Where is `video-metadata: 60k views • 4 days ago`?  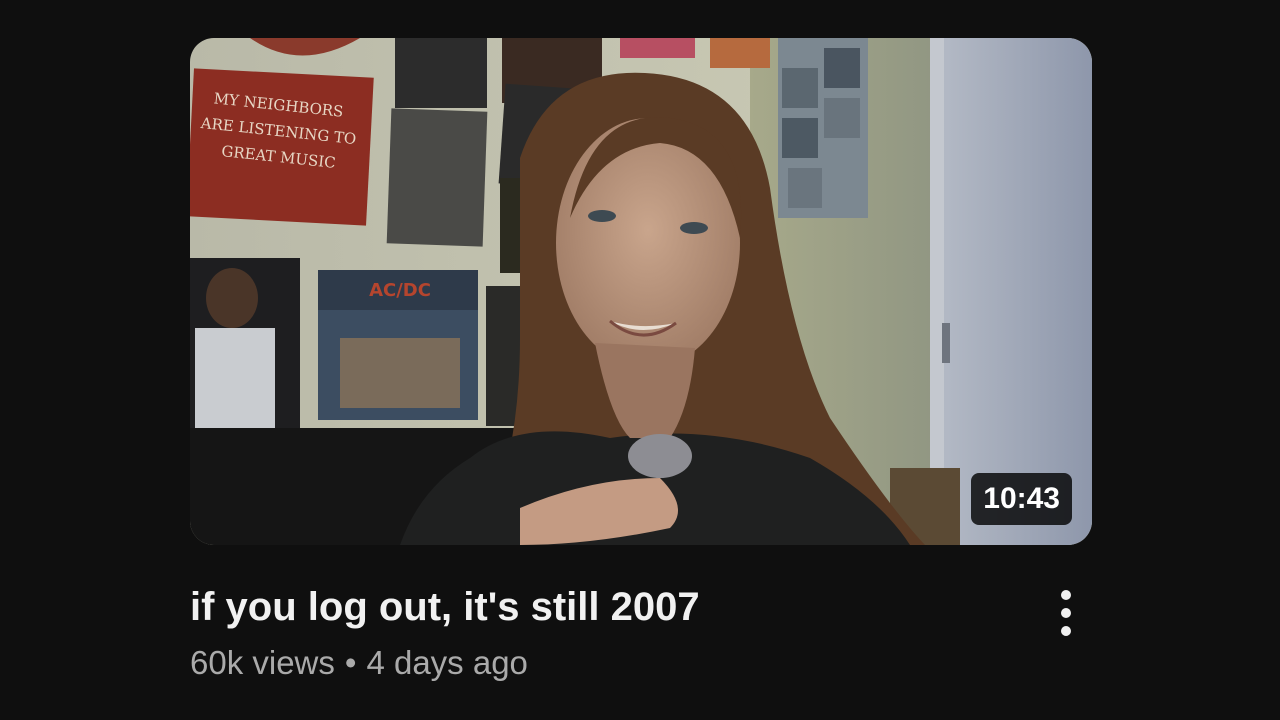
video-metadata: 60k views • 4 days ago is located at coordinates (641, 663).